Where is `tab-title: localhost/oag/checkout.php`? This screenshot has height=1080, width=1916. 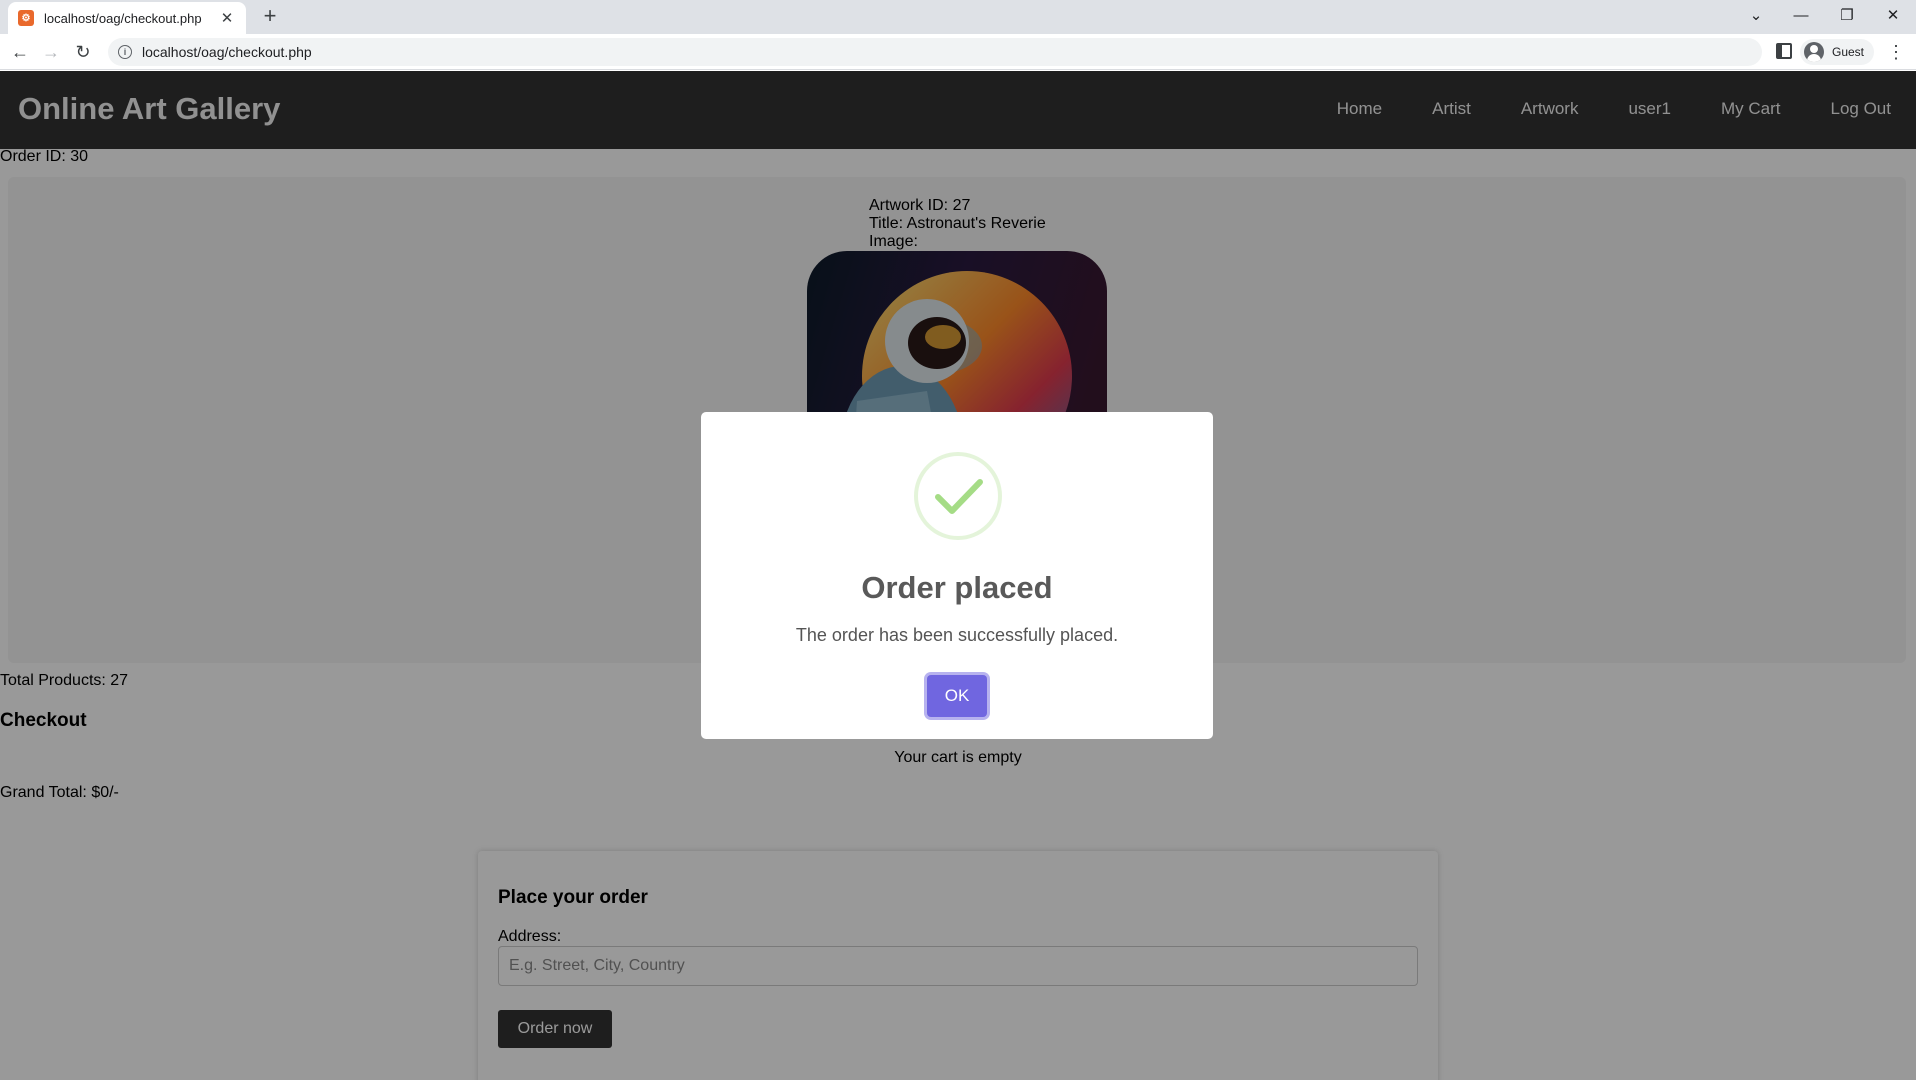 tab-title: localhost/oag/checkout.php is located at coordinates (123, 18).